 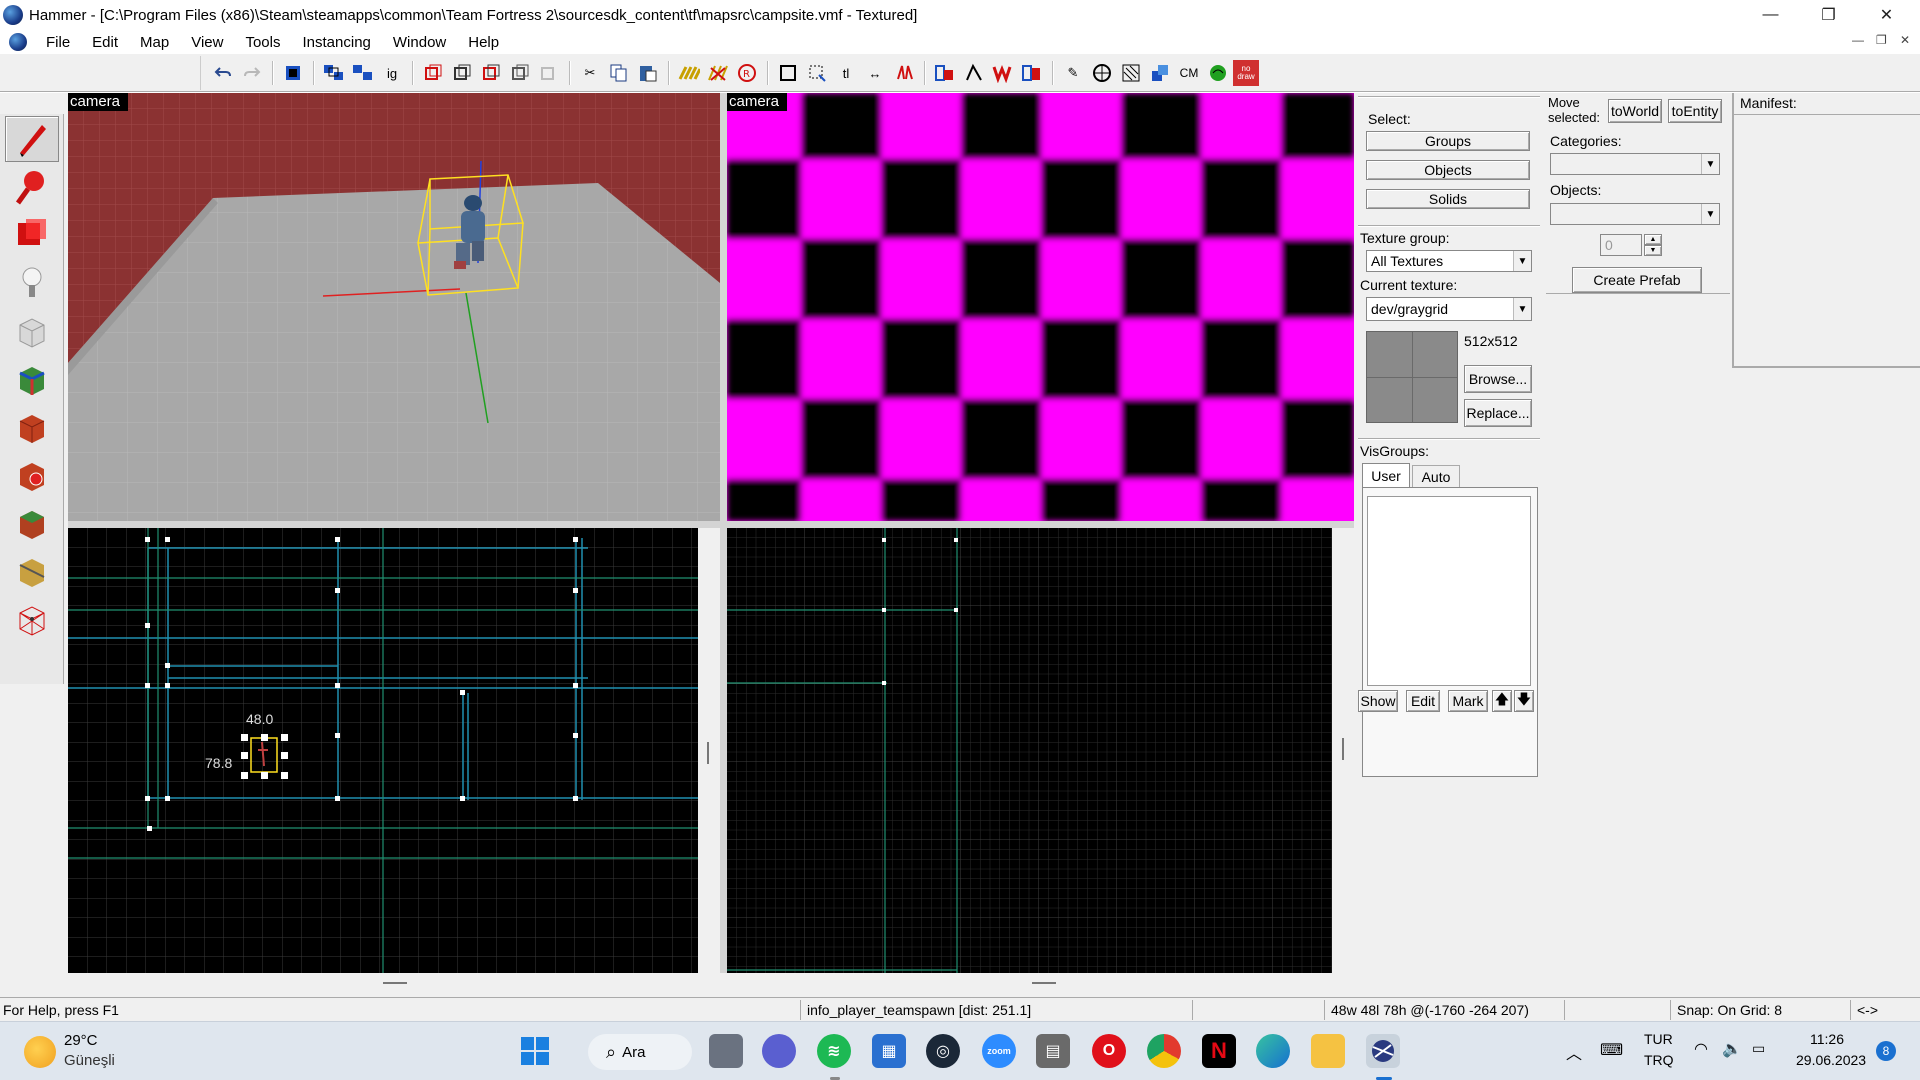 I want to click on menu-help: Help, so click(x=483, y=42).